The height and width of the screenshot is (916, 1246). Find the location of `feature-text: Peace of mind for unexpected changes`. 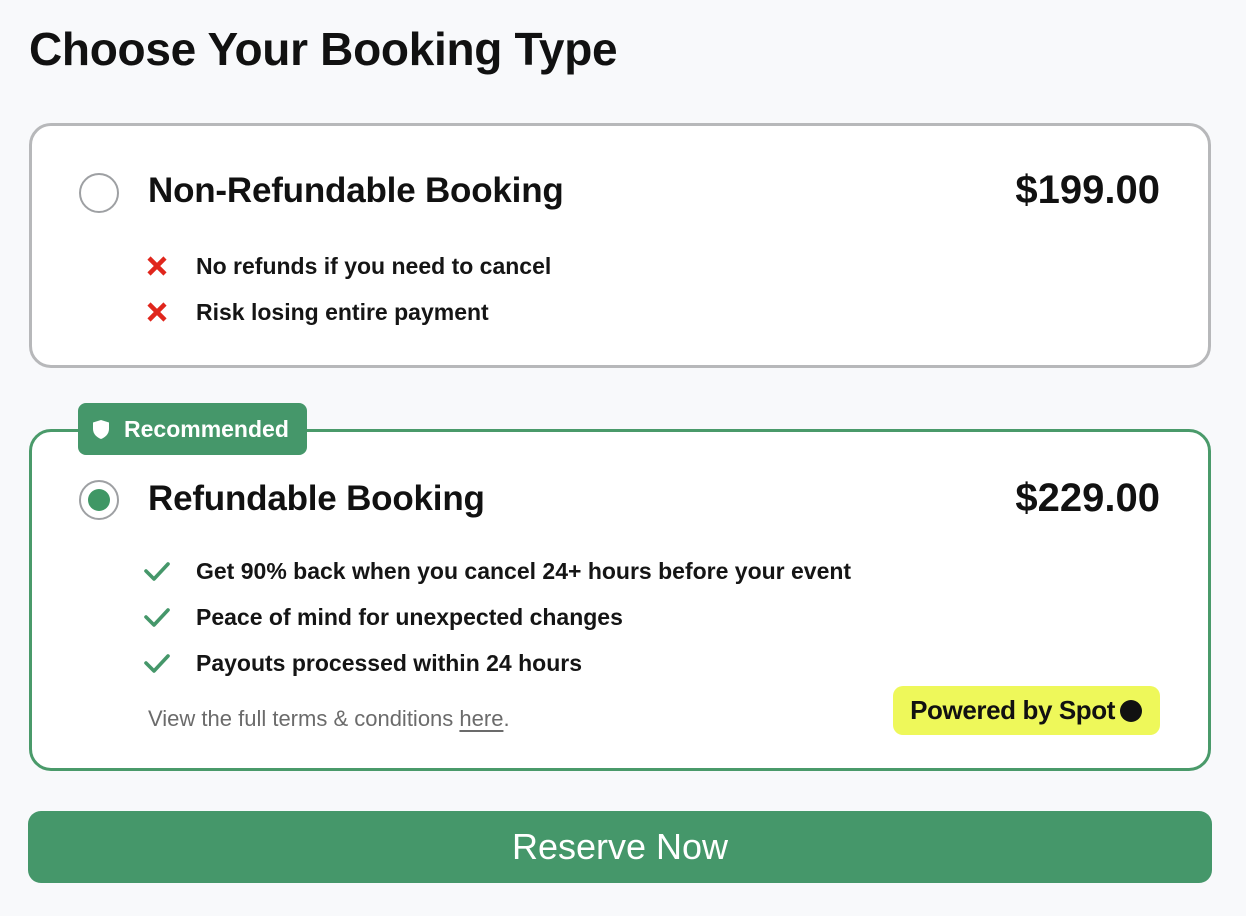

feature-text: Peace of mind for unexpected changes is located at coordinates (409, 616).